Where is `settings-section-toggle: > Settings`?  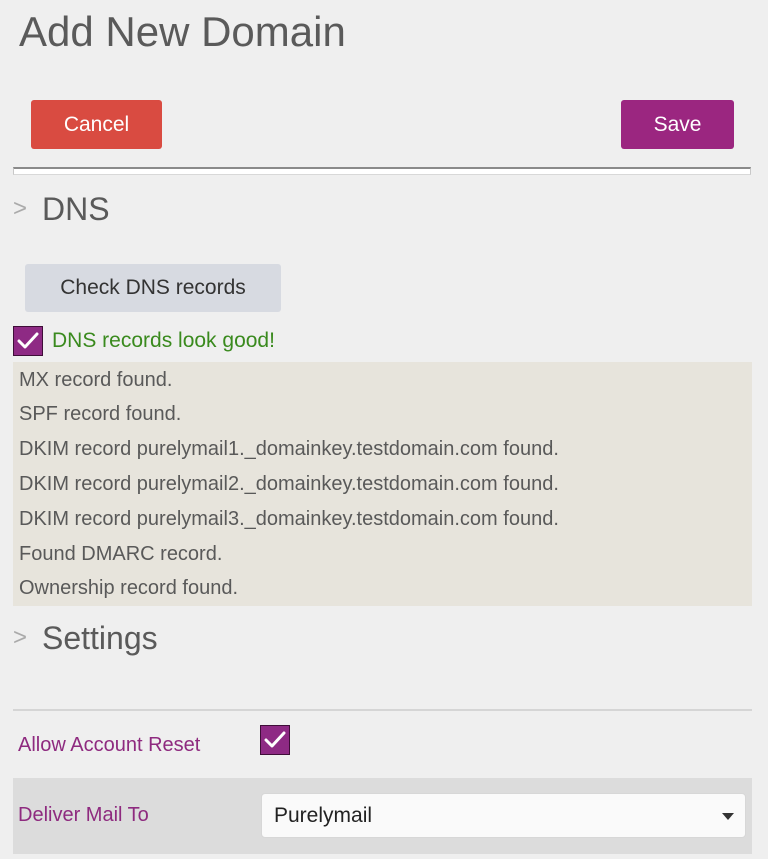
settings-section-toggle: > Settings is located at coordinates (85, 638).